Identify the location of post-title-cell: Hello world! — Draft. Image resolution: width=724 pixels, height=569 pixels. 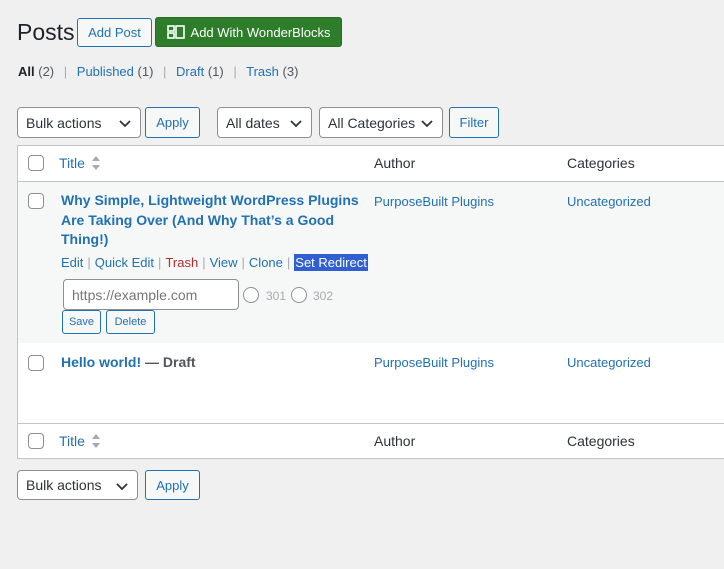
(128, 362).